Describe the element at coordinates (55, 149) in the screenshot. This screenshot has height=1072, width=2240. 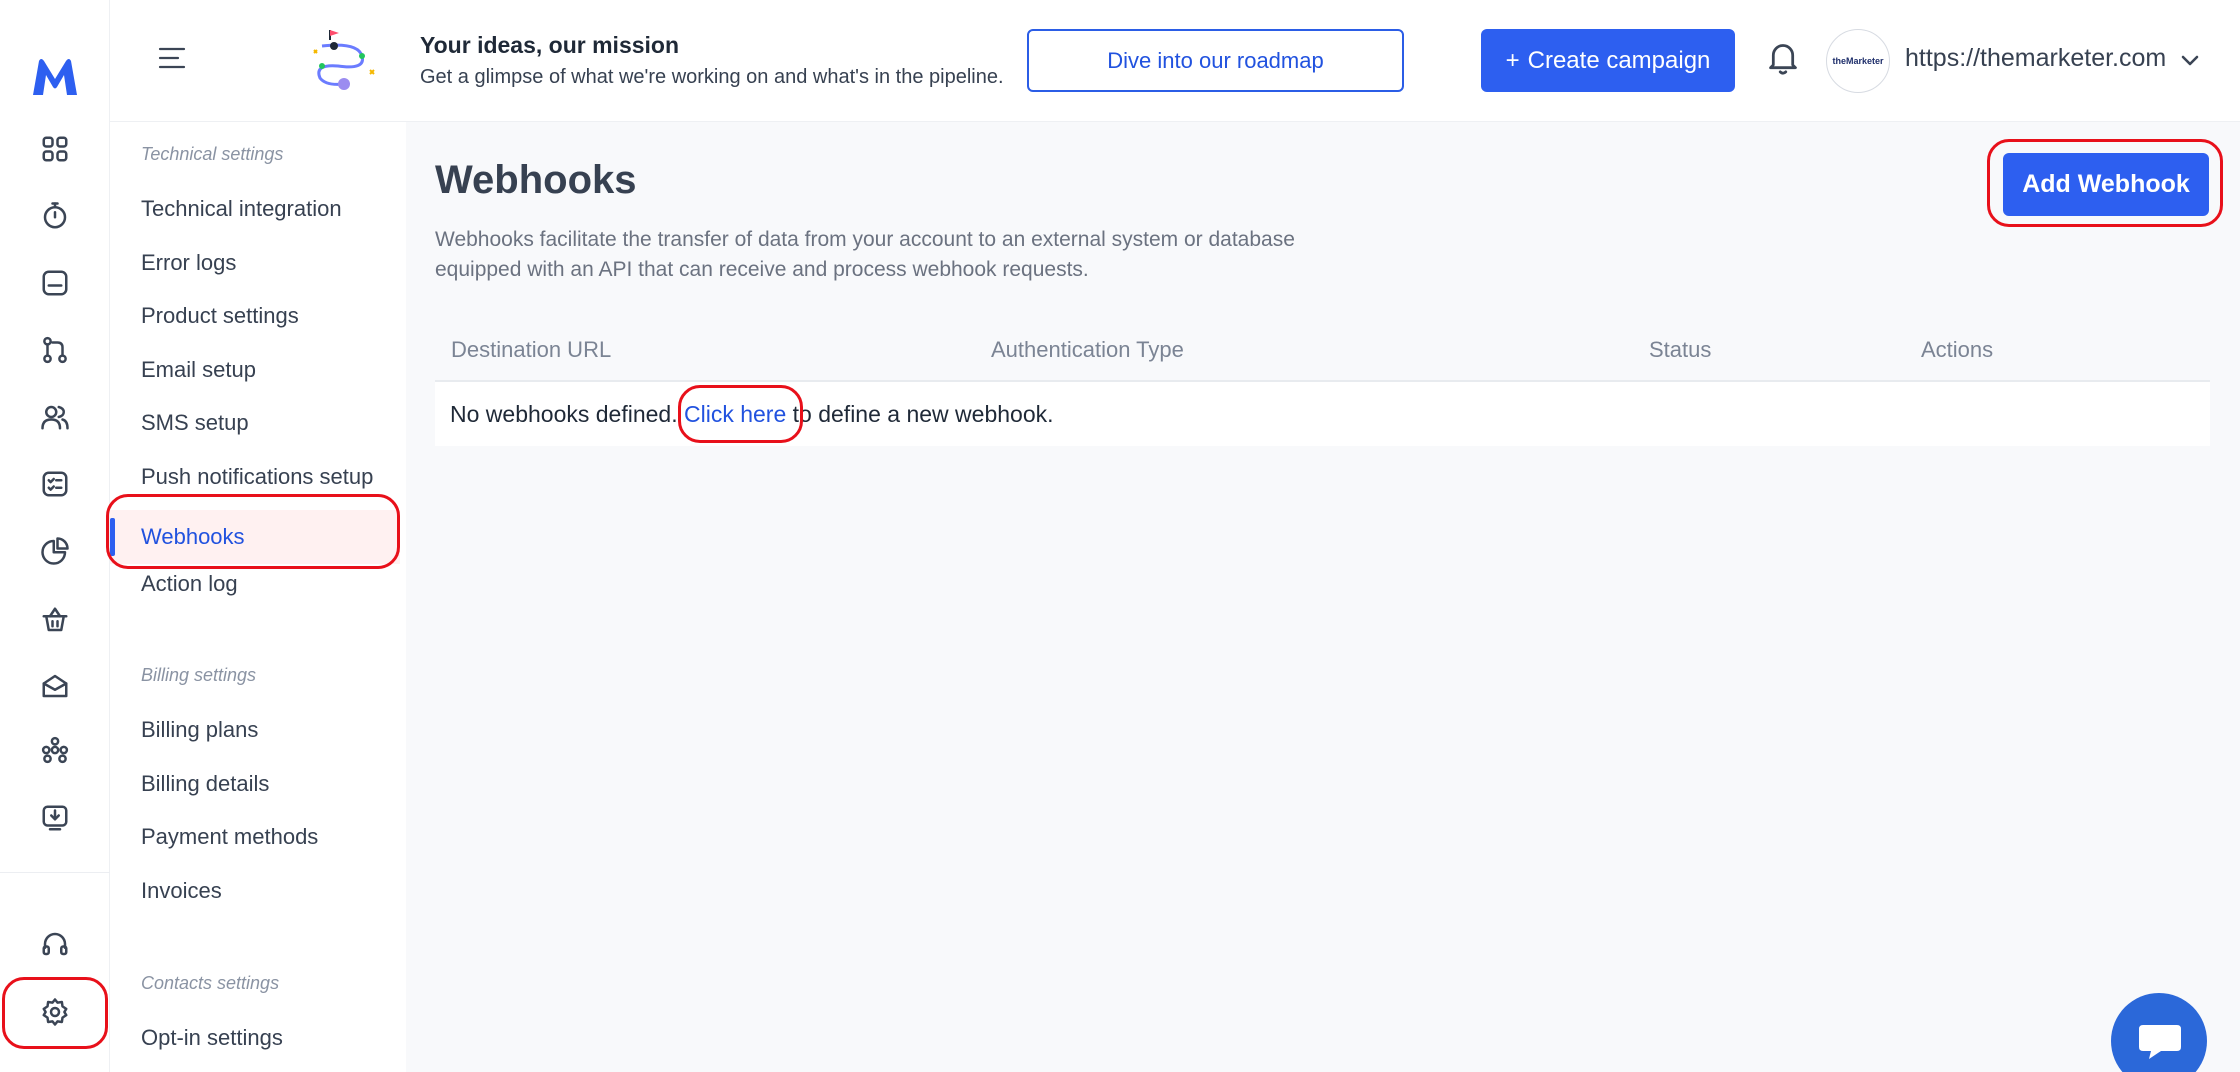
I see `dashboard-icon` at that location.